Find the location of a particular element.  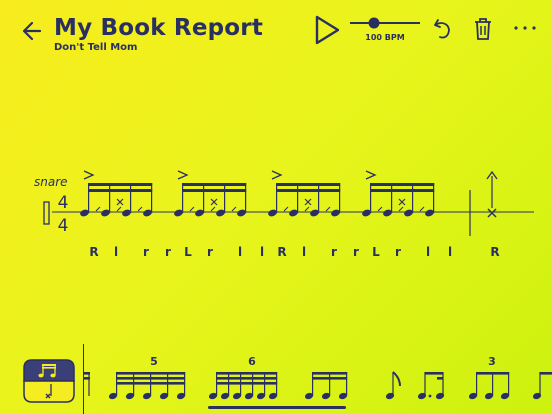

more-options-icon is located at coordinates (525, 28).